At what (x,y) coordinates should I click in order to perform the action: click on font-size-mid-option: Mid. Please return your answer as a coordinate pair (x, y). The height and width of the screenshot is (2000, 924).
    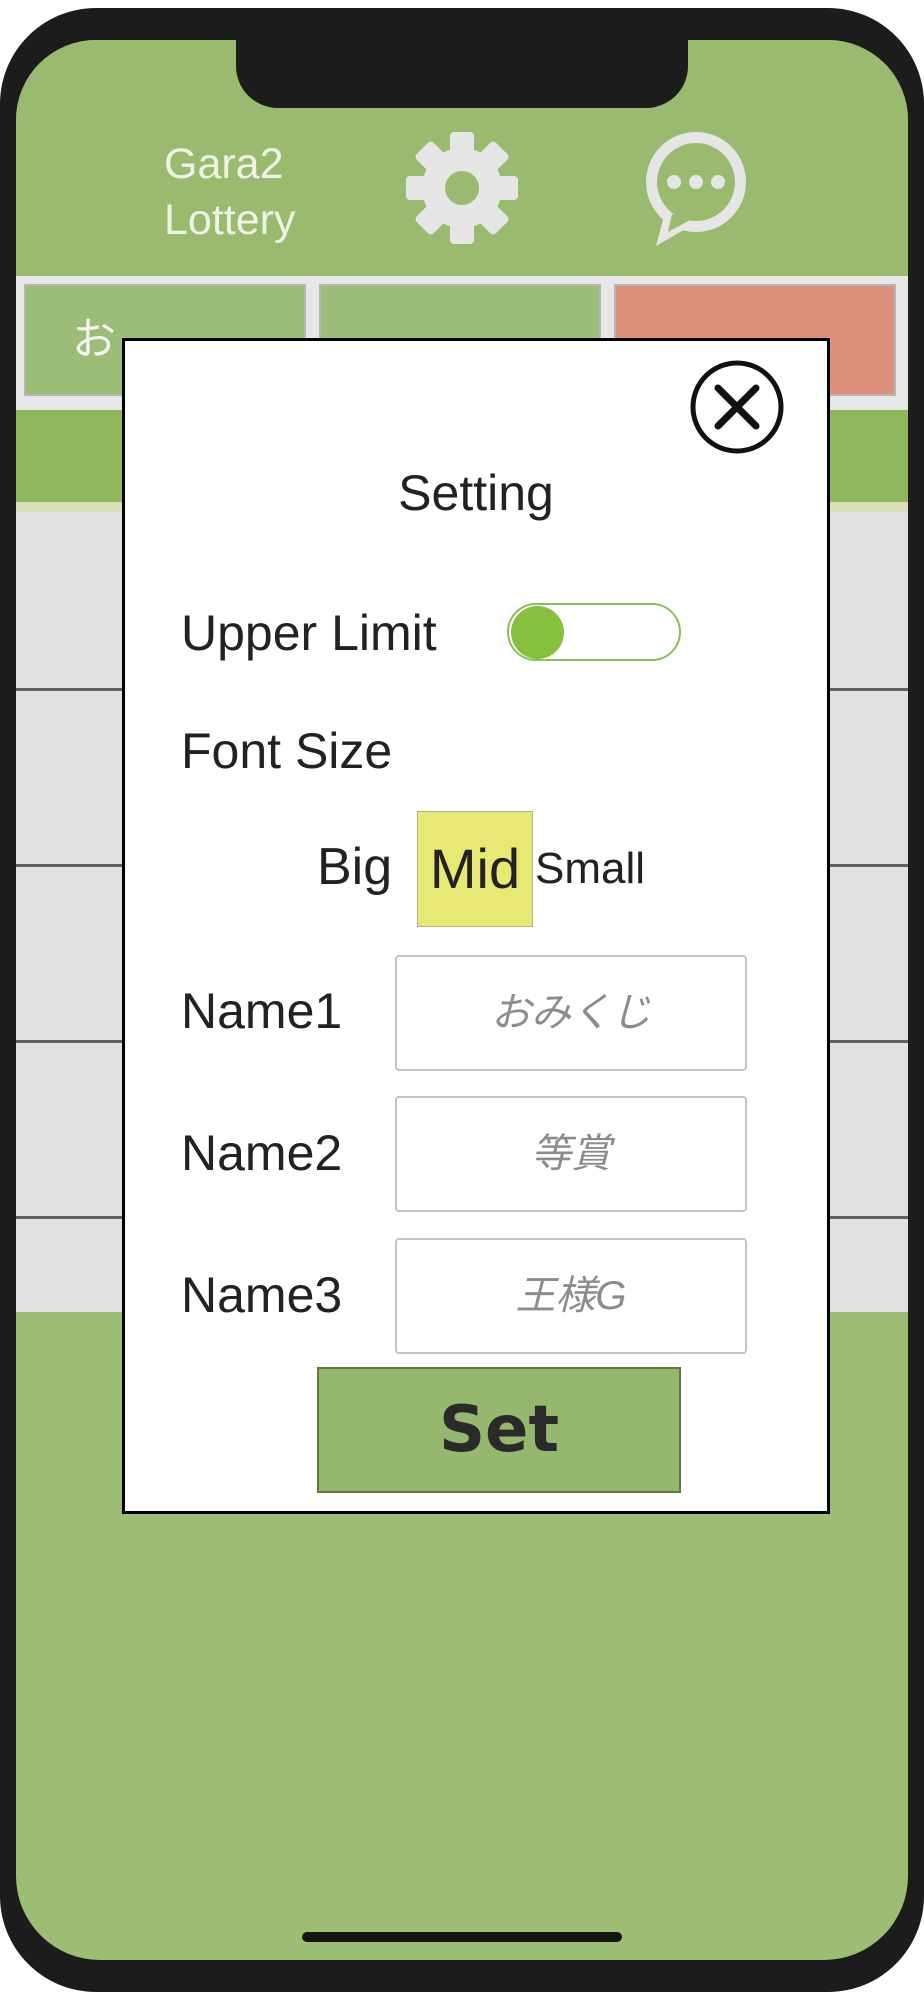
    Looking at the image, I should click on (475, 869).